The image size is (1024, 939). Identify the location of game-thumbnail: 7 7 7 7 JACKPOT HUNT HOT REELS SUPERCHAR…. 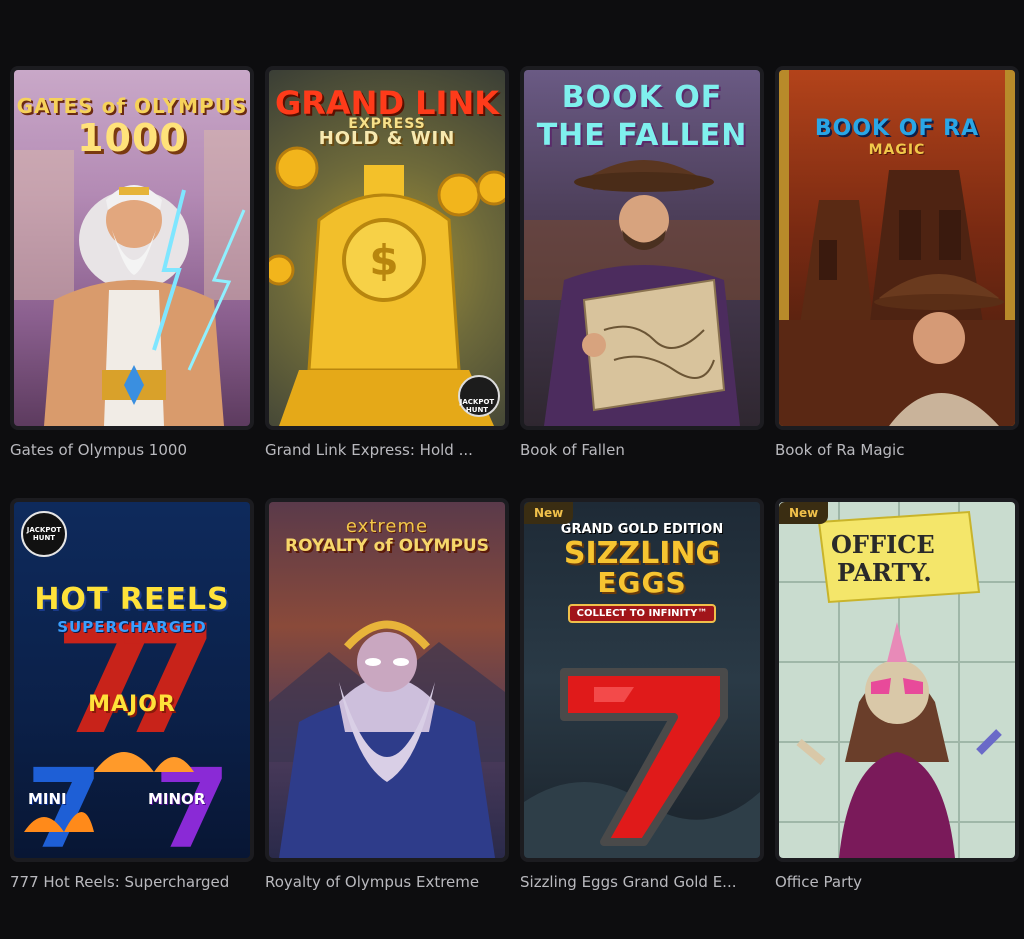
(132, 680).